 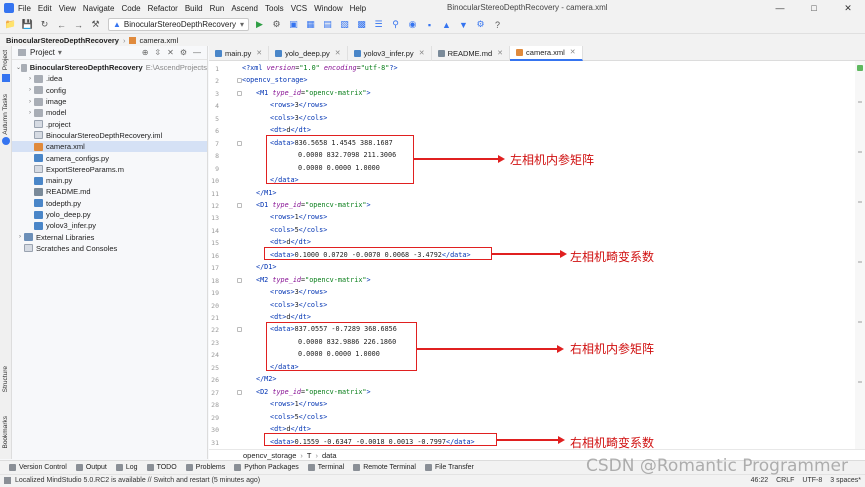 What do you see at coordinates (378, 24) in the screenshot?
I see `log-icon: ☰` at bounding box center [378, 24].